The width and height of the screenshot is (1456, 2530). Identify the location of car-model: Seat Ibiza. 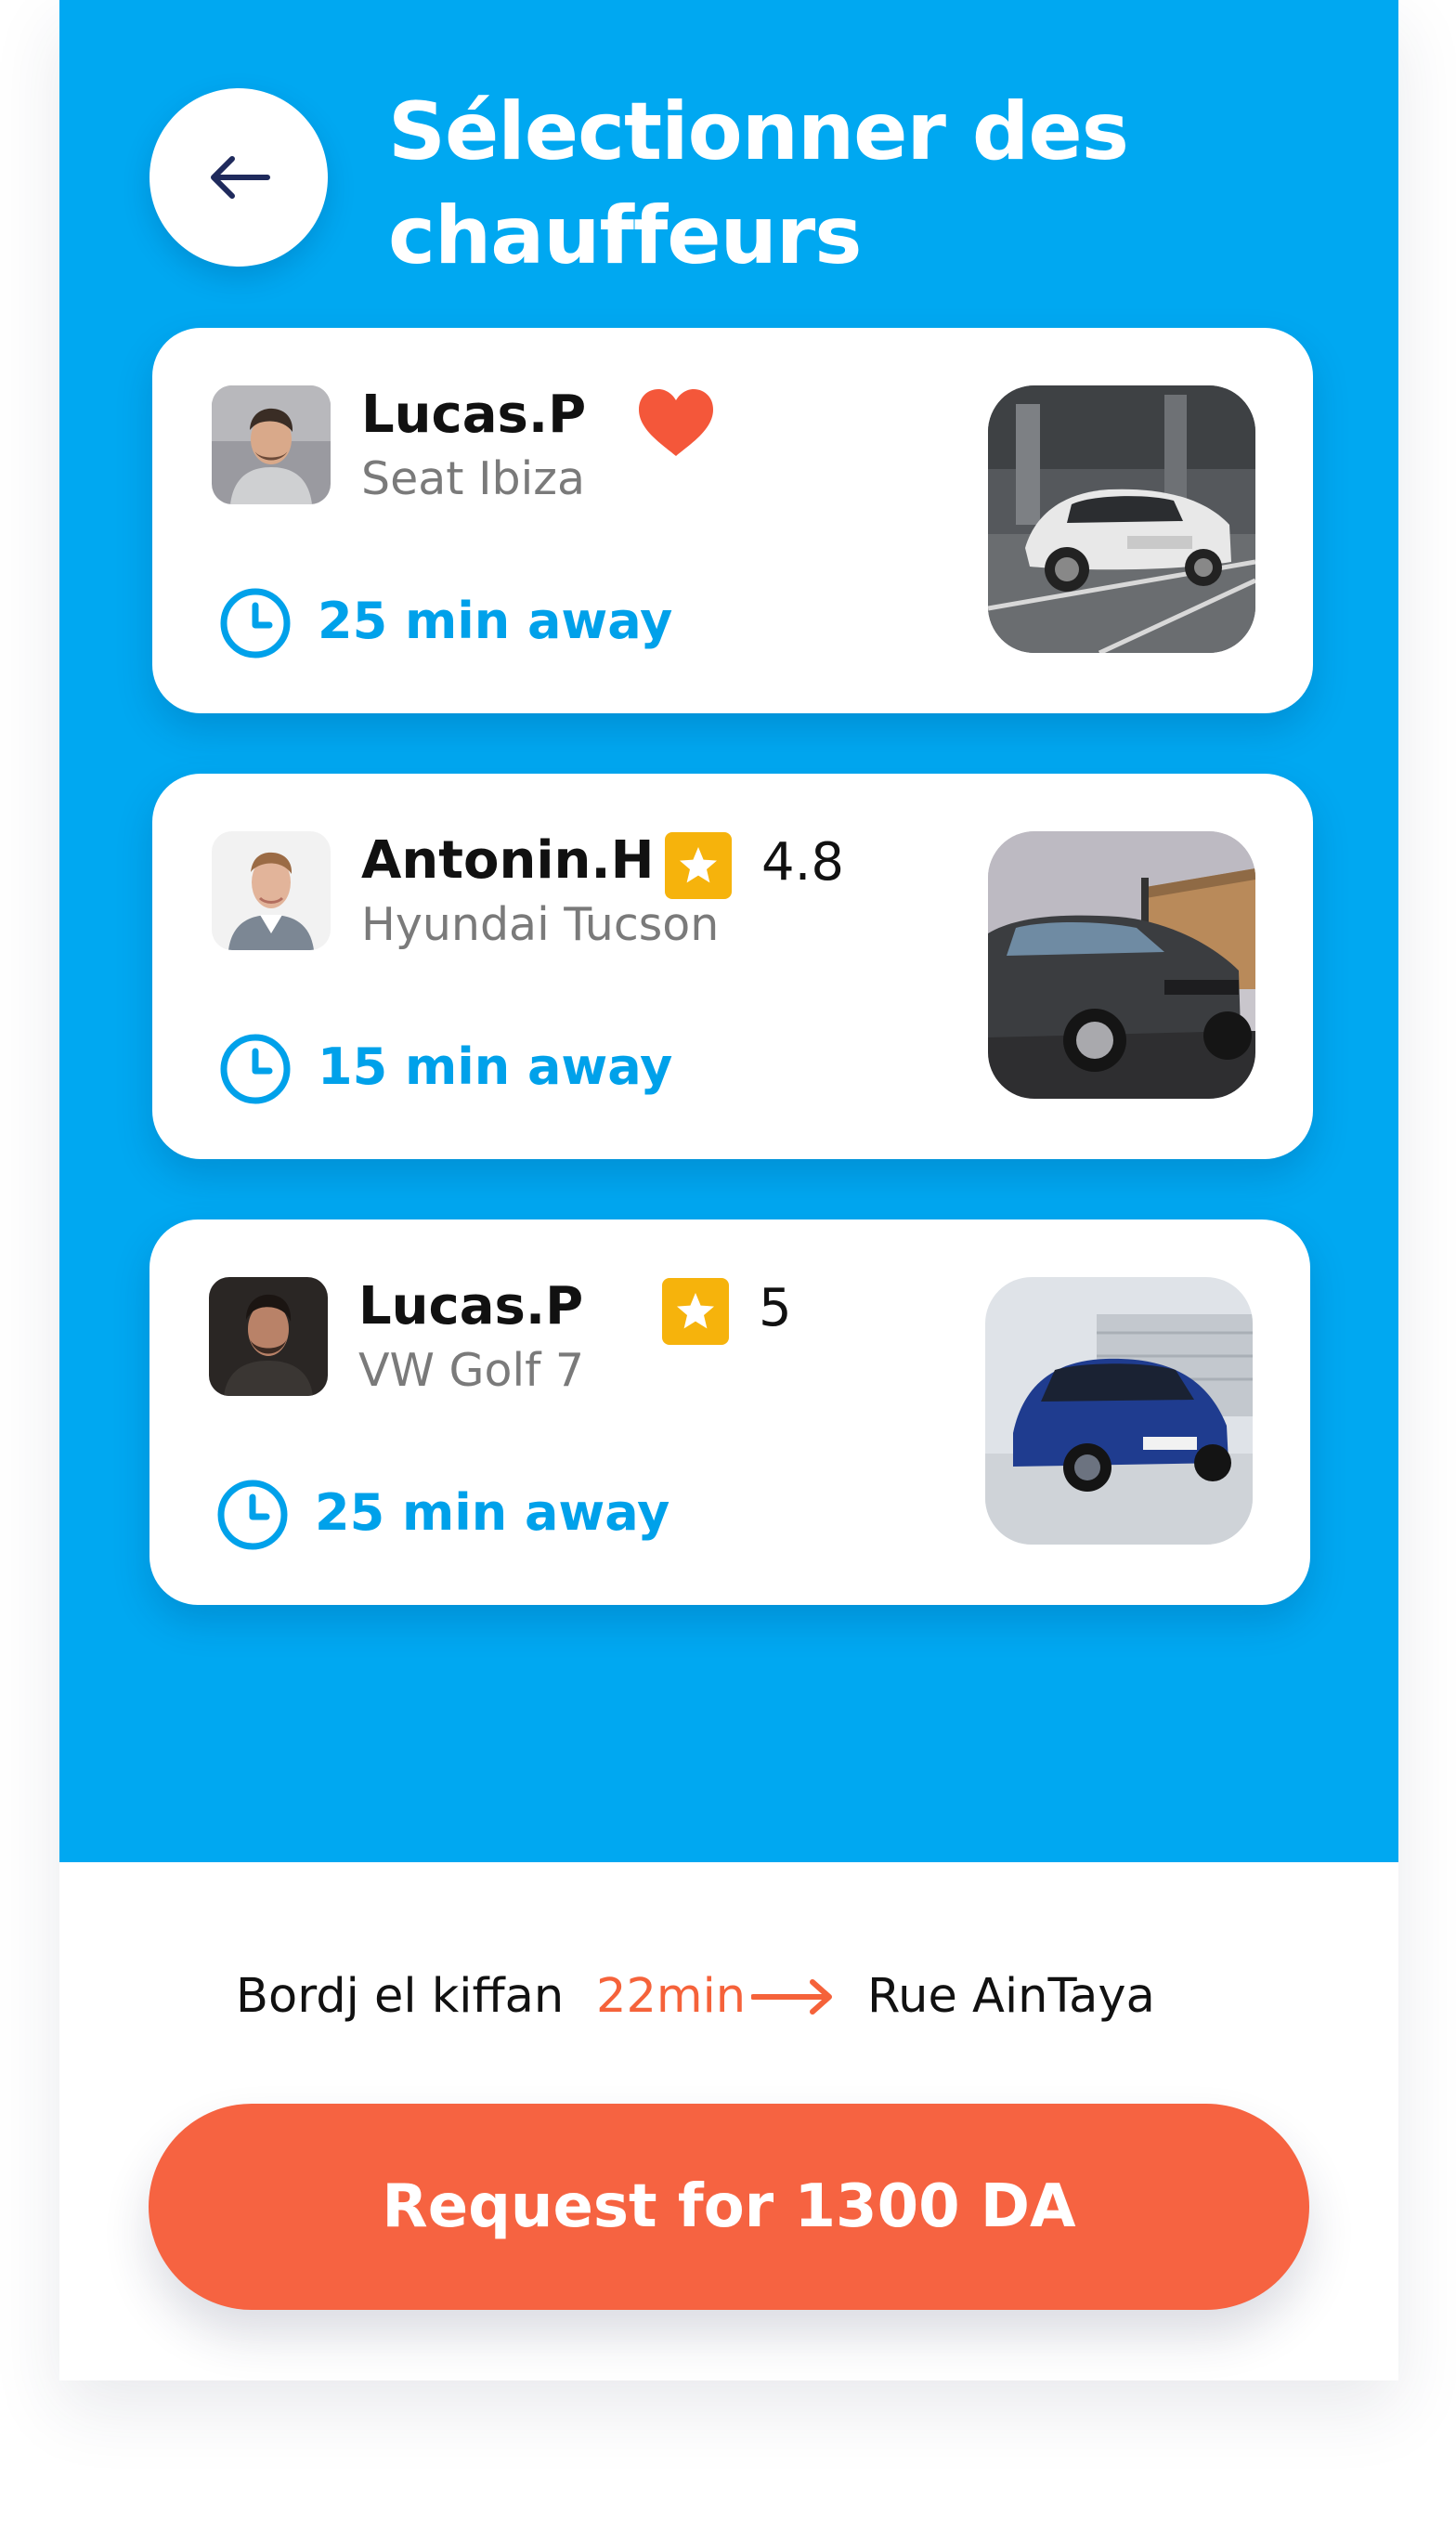
(473, 478).